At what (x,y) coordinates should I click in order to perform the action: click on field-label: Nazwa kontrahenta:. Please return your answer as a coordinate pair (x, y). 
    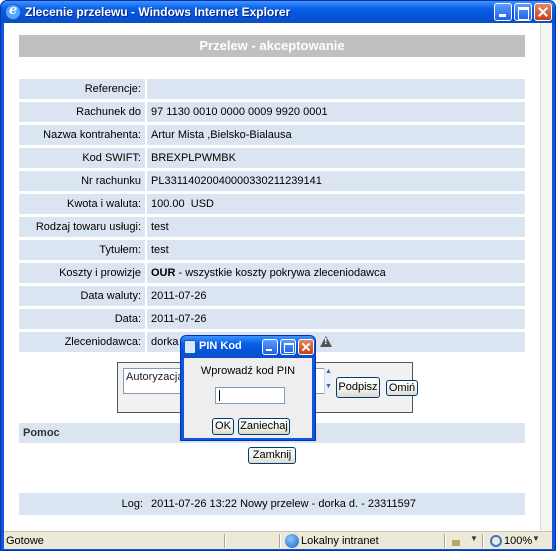
    Looking at the image, I should click on (82, 135).